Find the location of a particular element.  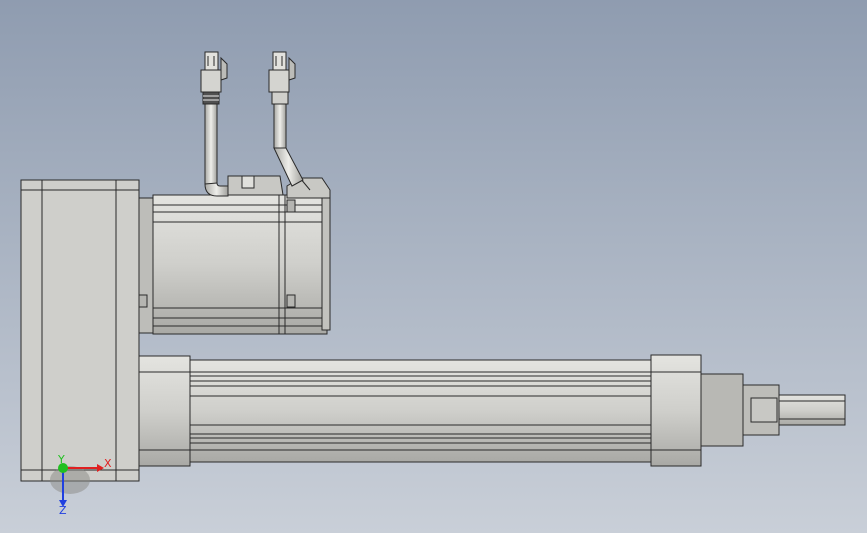

x-axis-label: X is located at coordinates (108, 463).